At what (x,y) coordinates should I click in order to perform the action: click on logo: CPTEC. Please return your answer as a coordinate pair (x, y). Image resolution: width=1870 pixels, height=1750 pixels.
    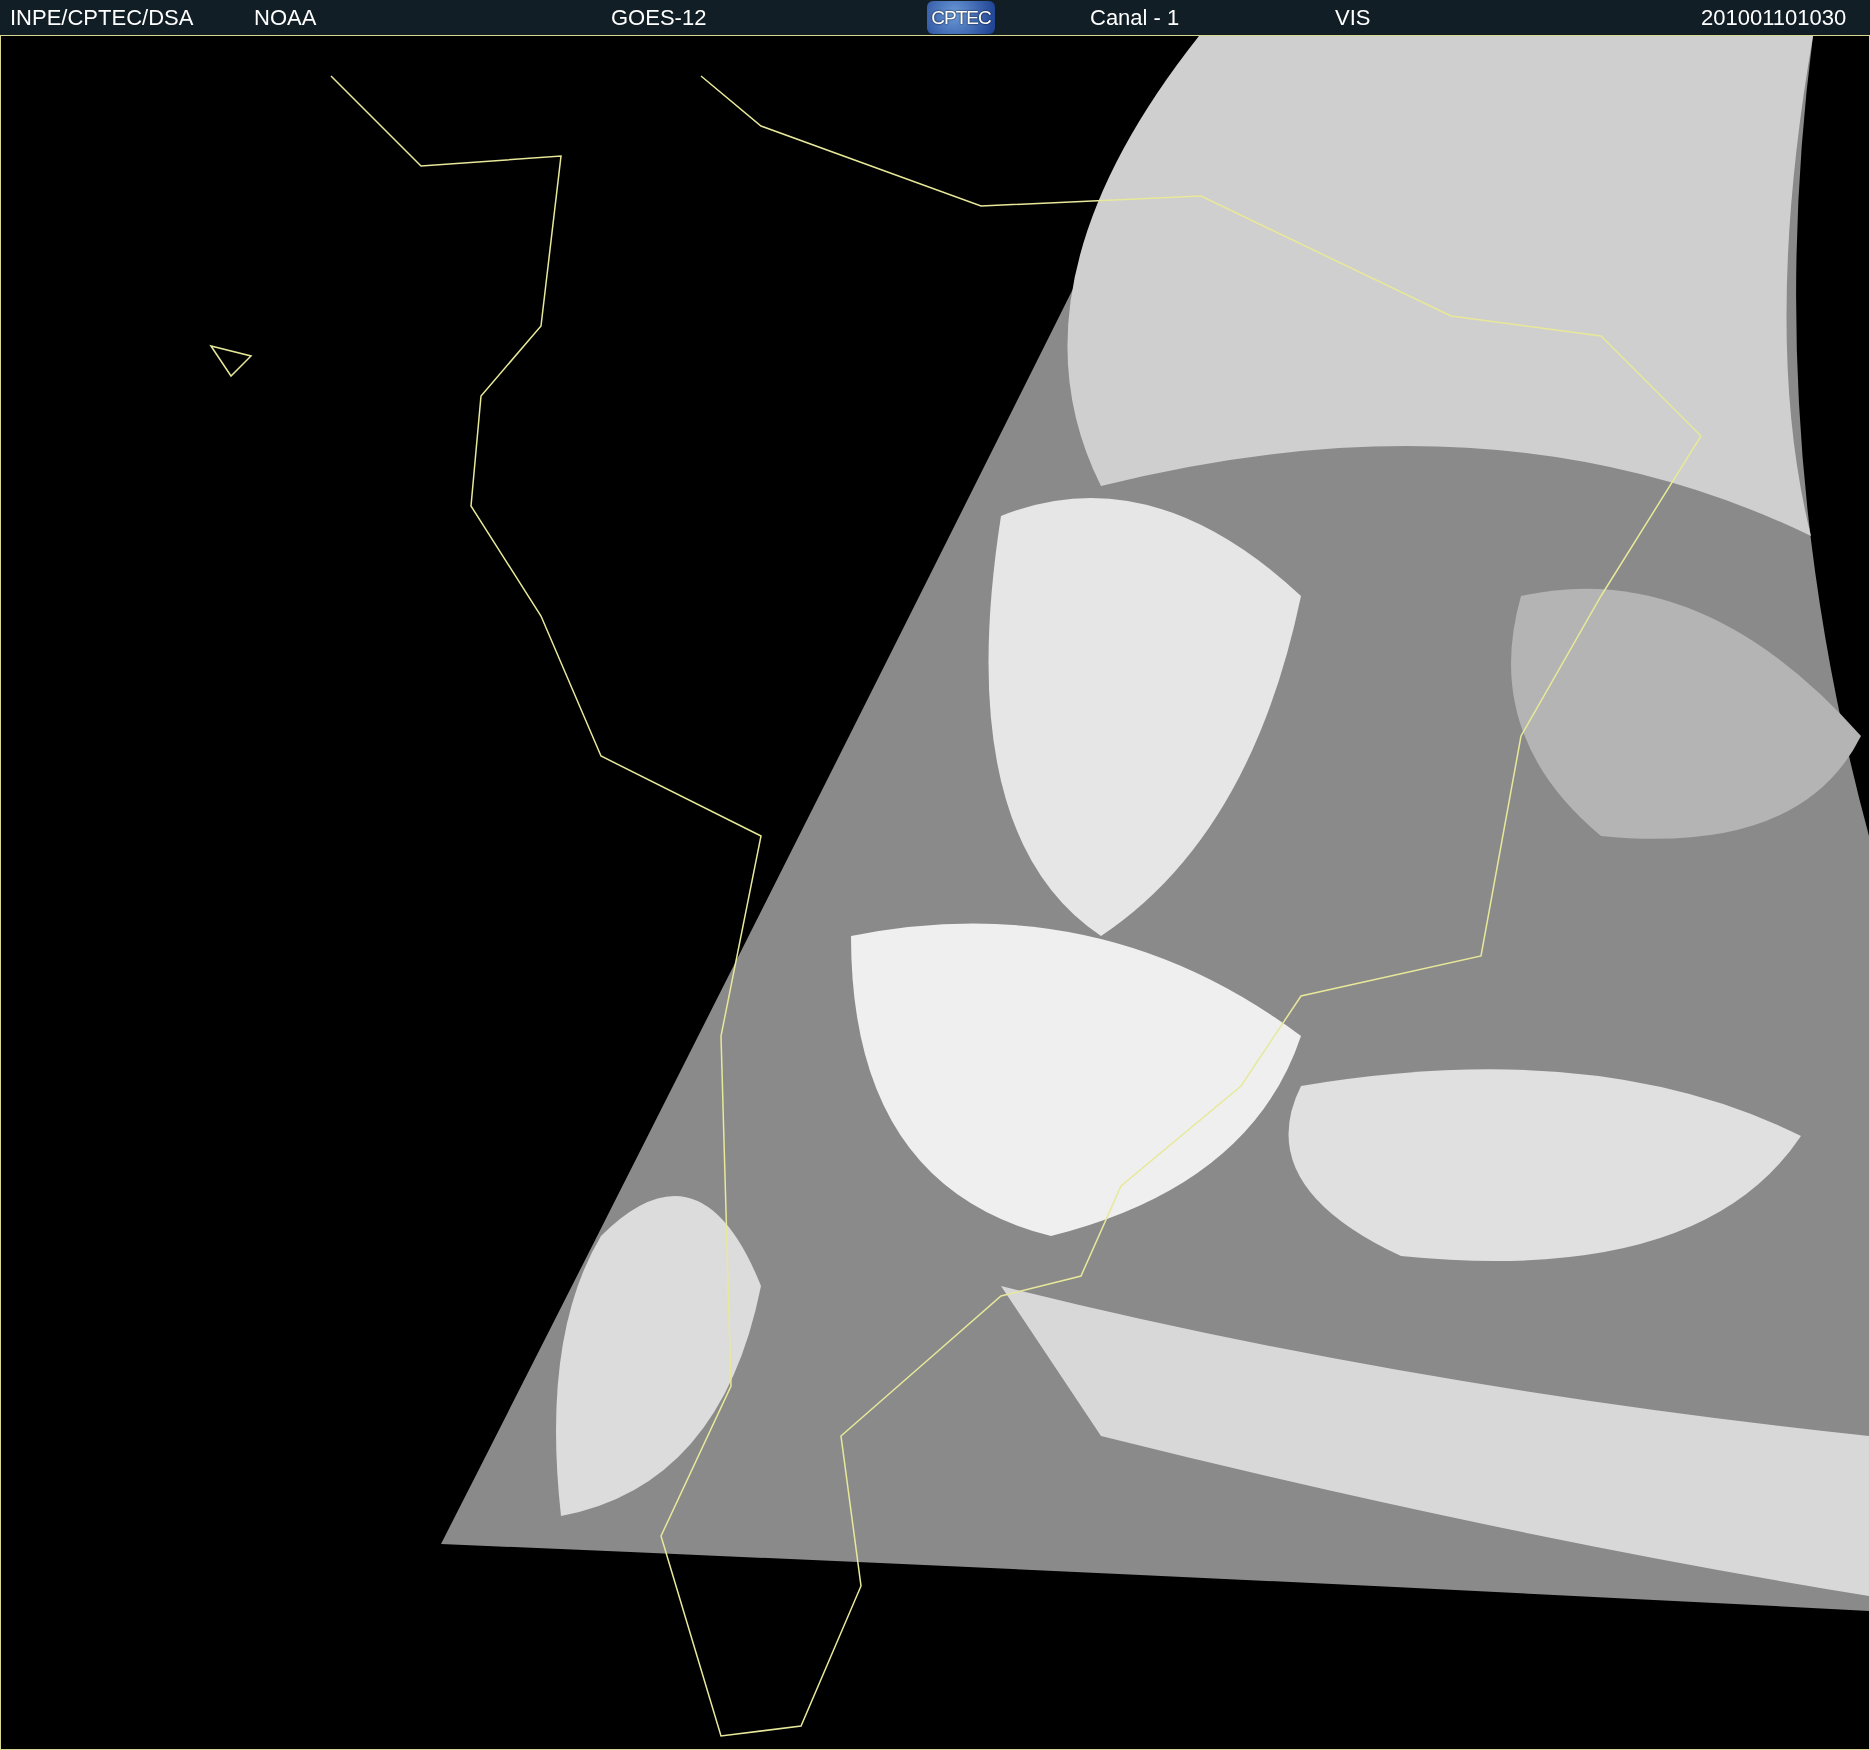
    Looking at the image, I should click on (961, 17).